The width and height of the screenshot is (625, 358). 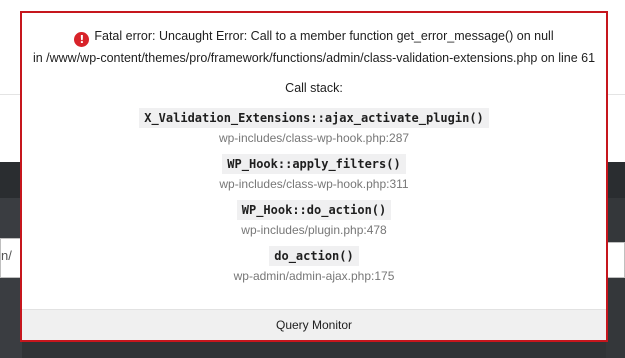 I want to click on background-left-input-text: n/, so click(x=6, y=255).